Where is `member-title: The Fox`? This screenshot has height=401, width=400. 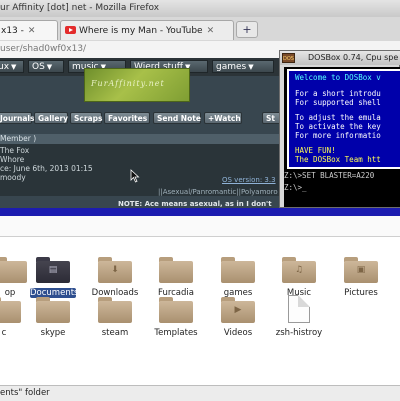 member-title: The Fox is located at coordinates (15, 150).